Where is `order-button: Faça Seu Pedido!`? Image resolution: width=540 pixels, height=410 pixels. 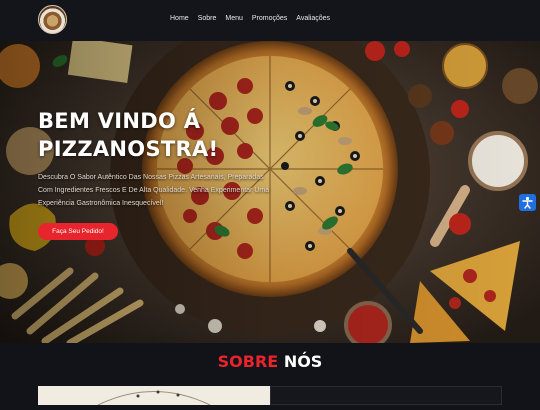
order-button: Faça Seu Pedido! is located at coordinates (78, 231).